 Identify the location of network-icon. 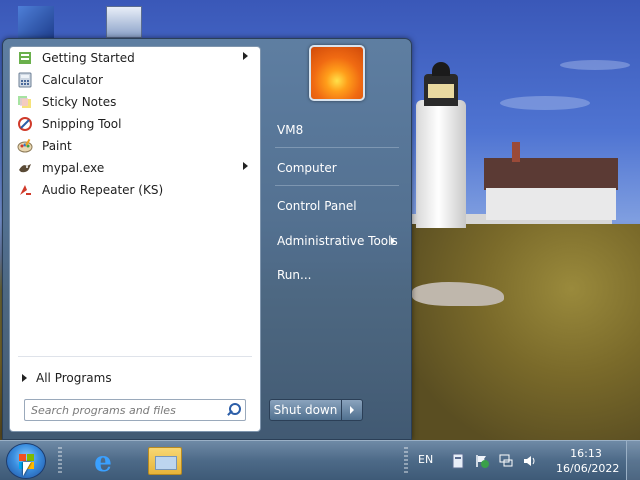
(506, 461).